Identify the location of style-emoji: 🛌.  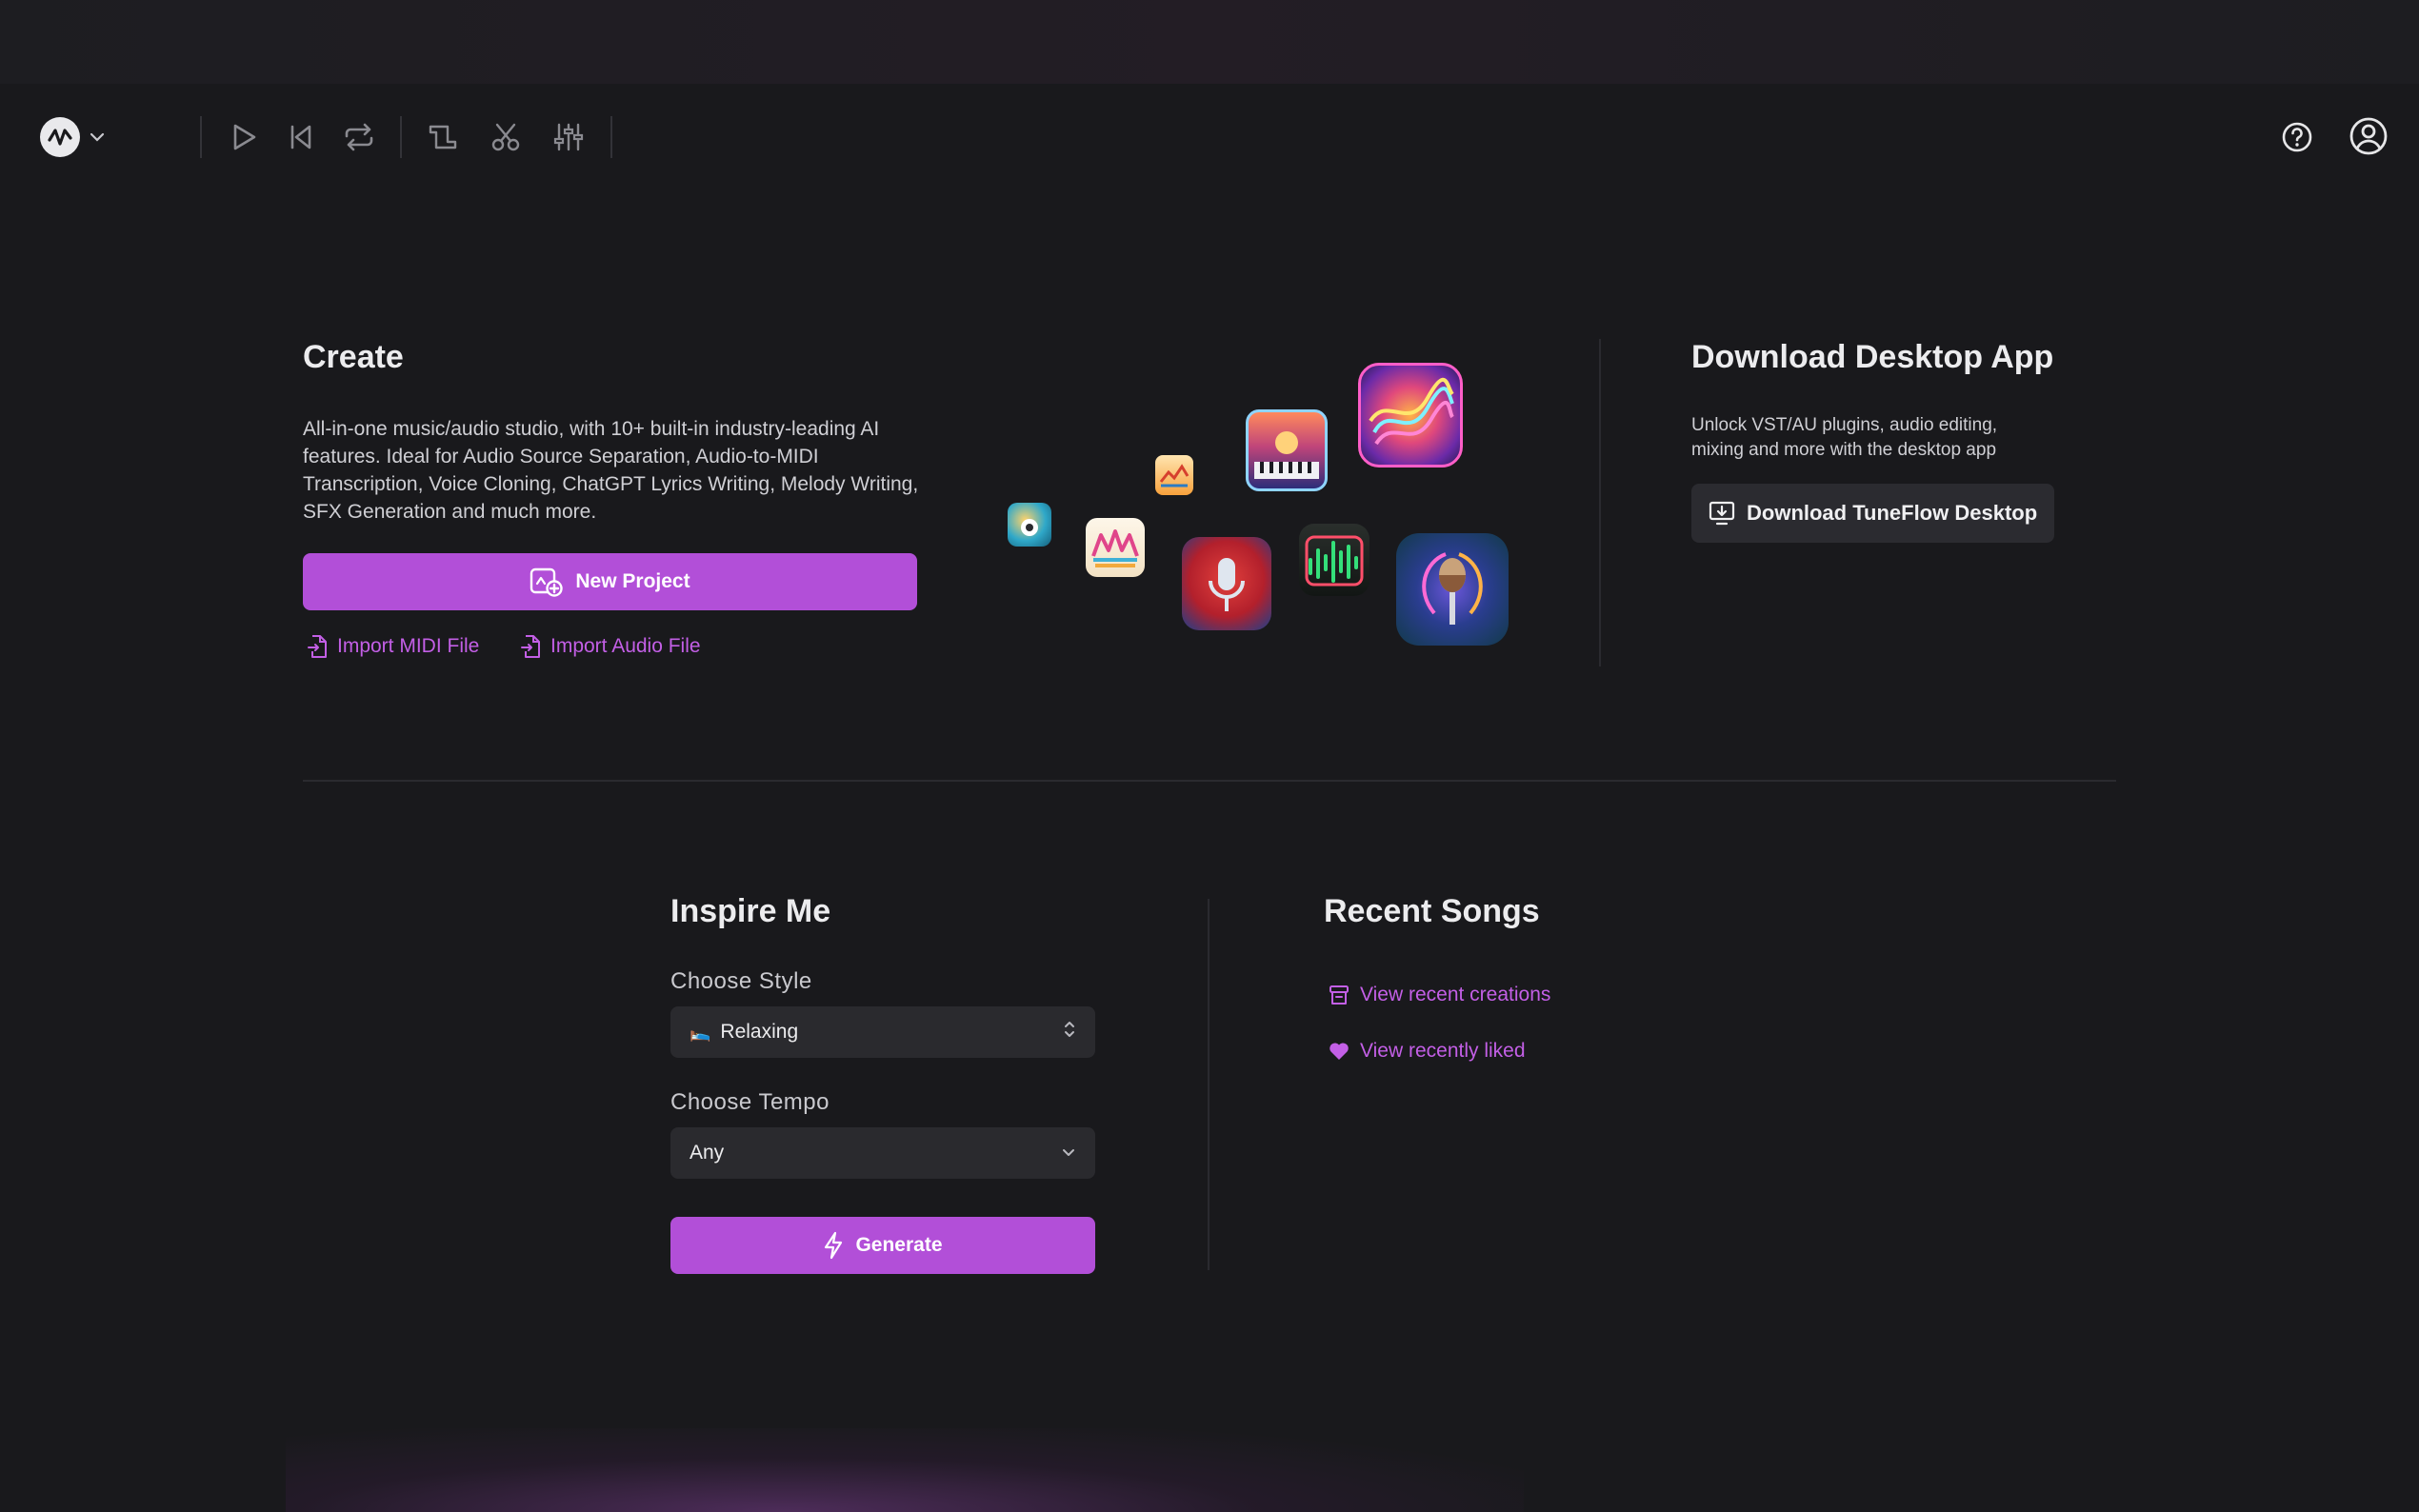
(700, 1032).